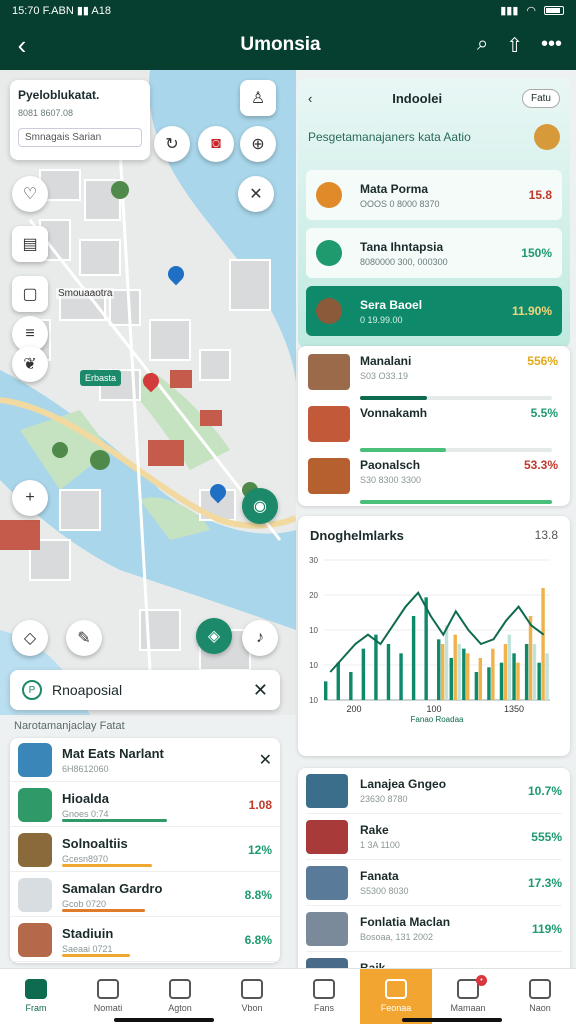  I want to click on nav-item-0: Fram, so click(36, 996).